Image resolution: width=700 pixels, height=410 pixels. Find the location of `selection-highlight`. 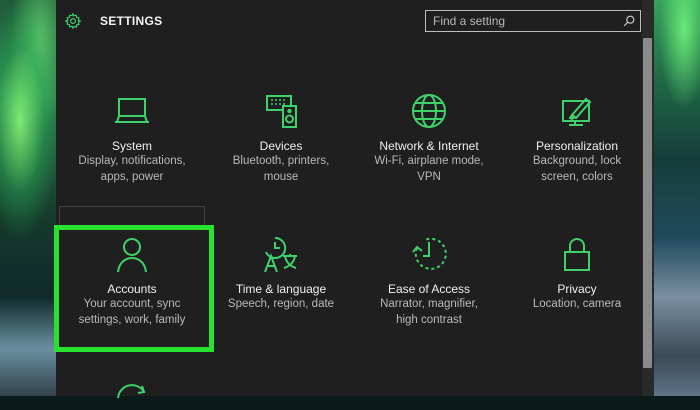

selection-highlight is located at coordinates (134, 288).